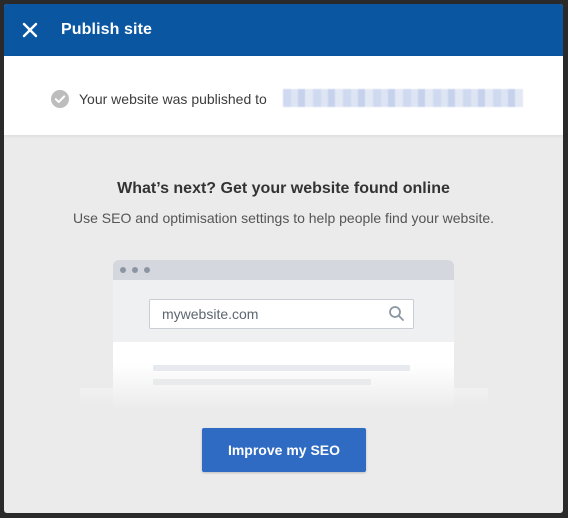 The image size is (568, 518). I want to click on close-icon, so click(30, 30).